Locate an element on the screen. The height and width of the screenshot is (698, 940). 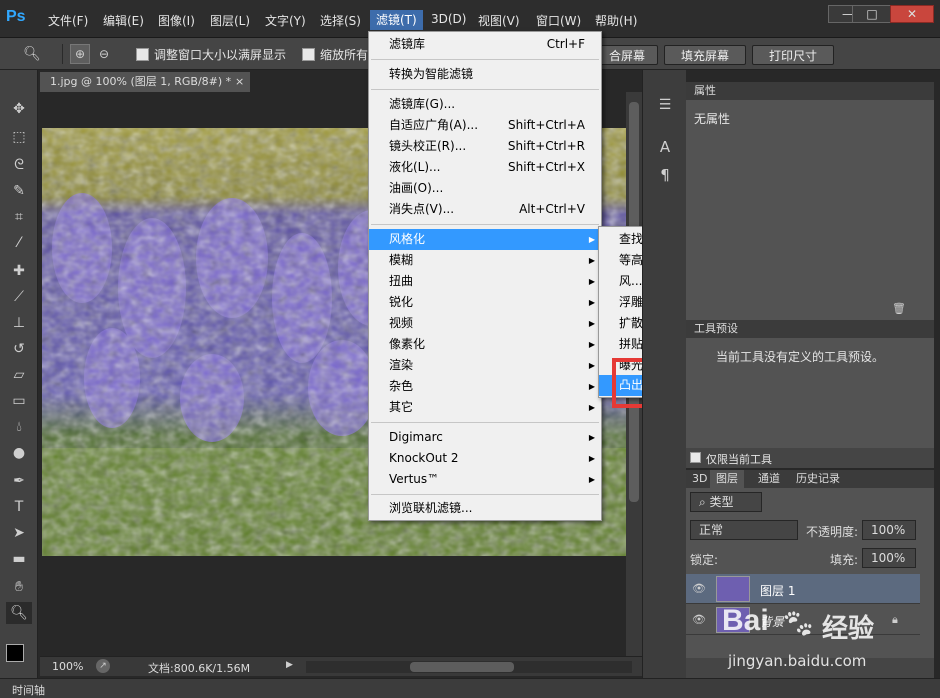
document-tab-title: 1.jpg @ 100% (图层 1, RGB/8#) * is located at coordinates (141, 81).